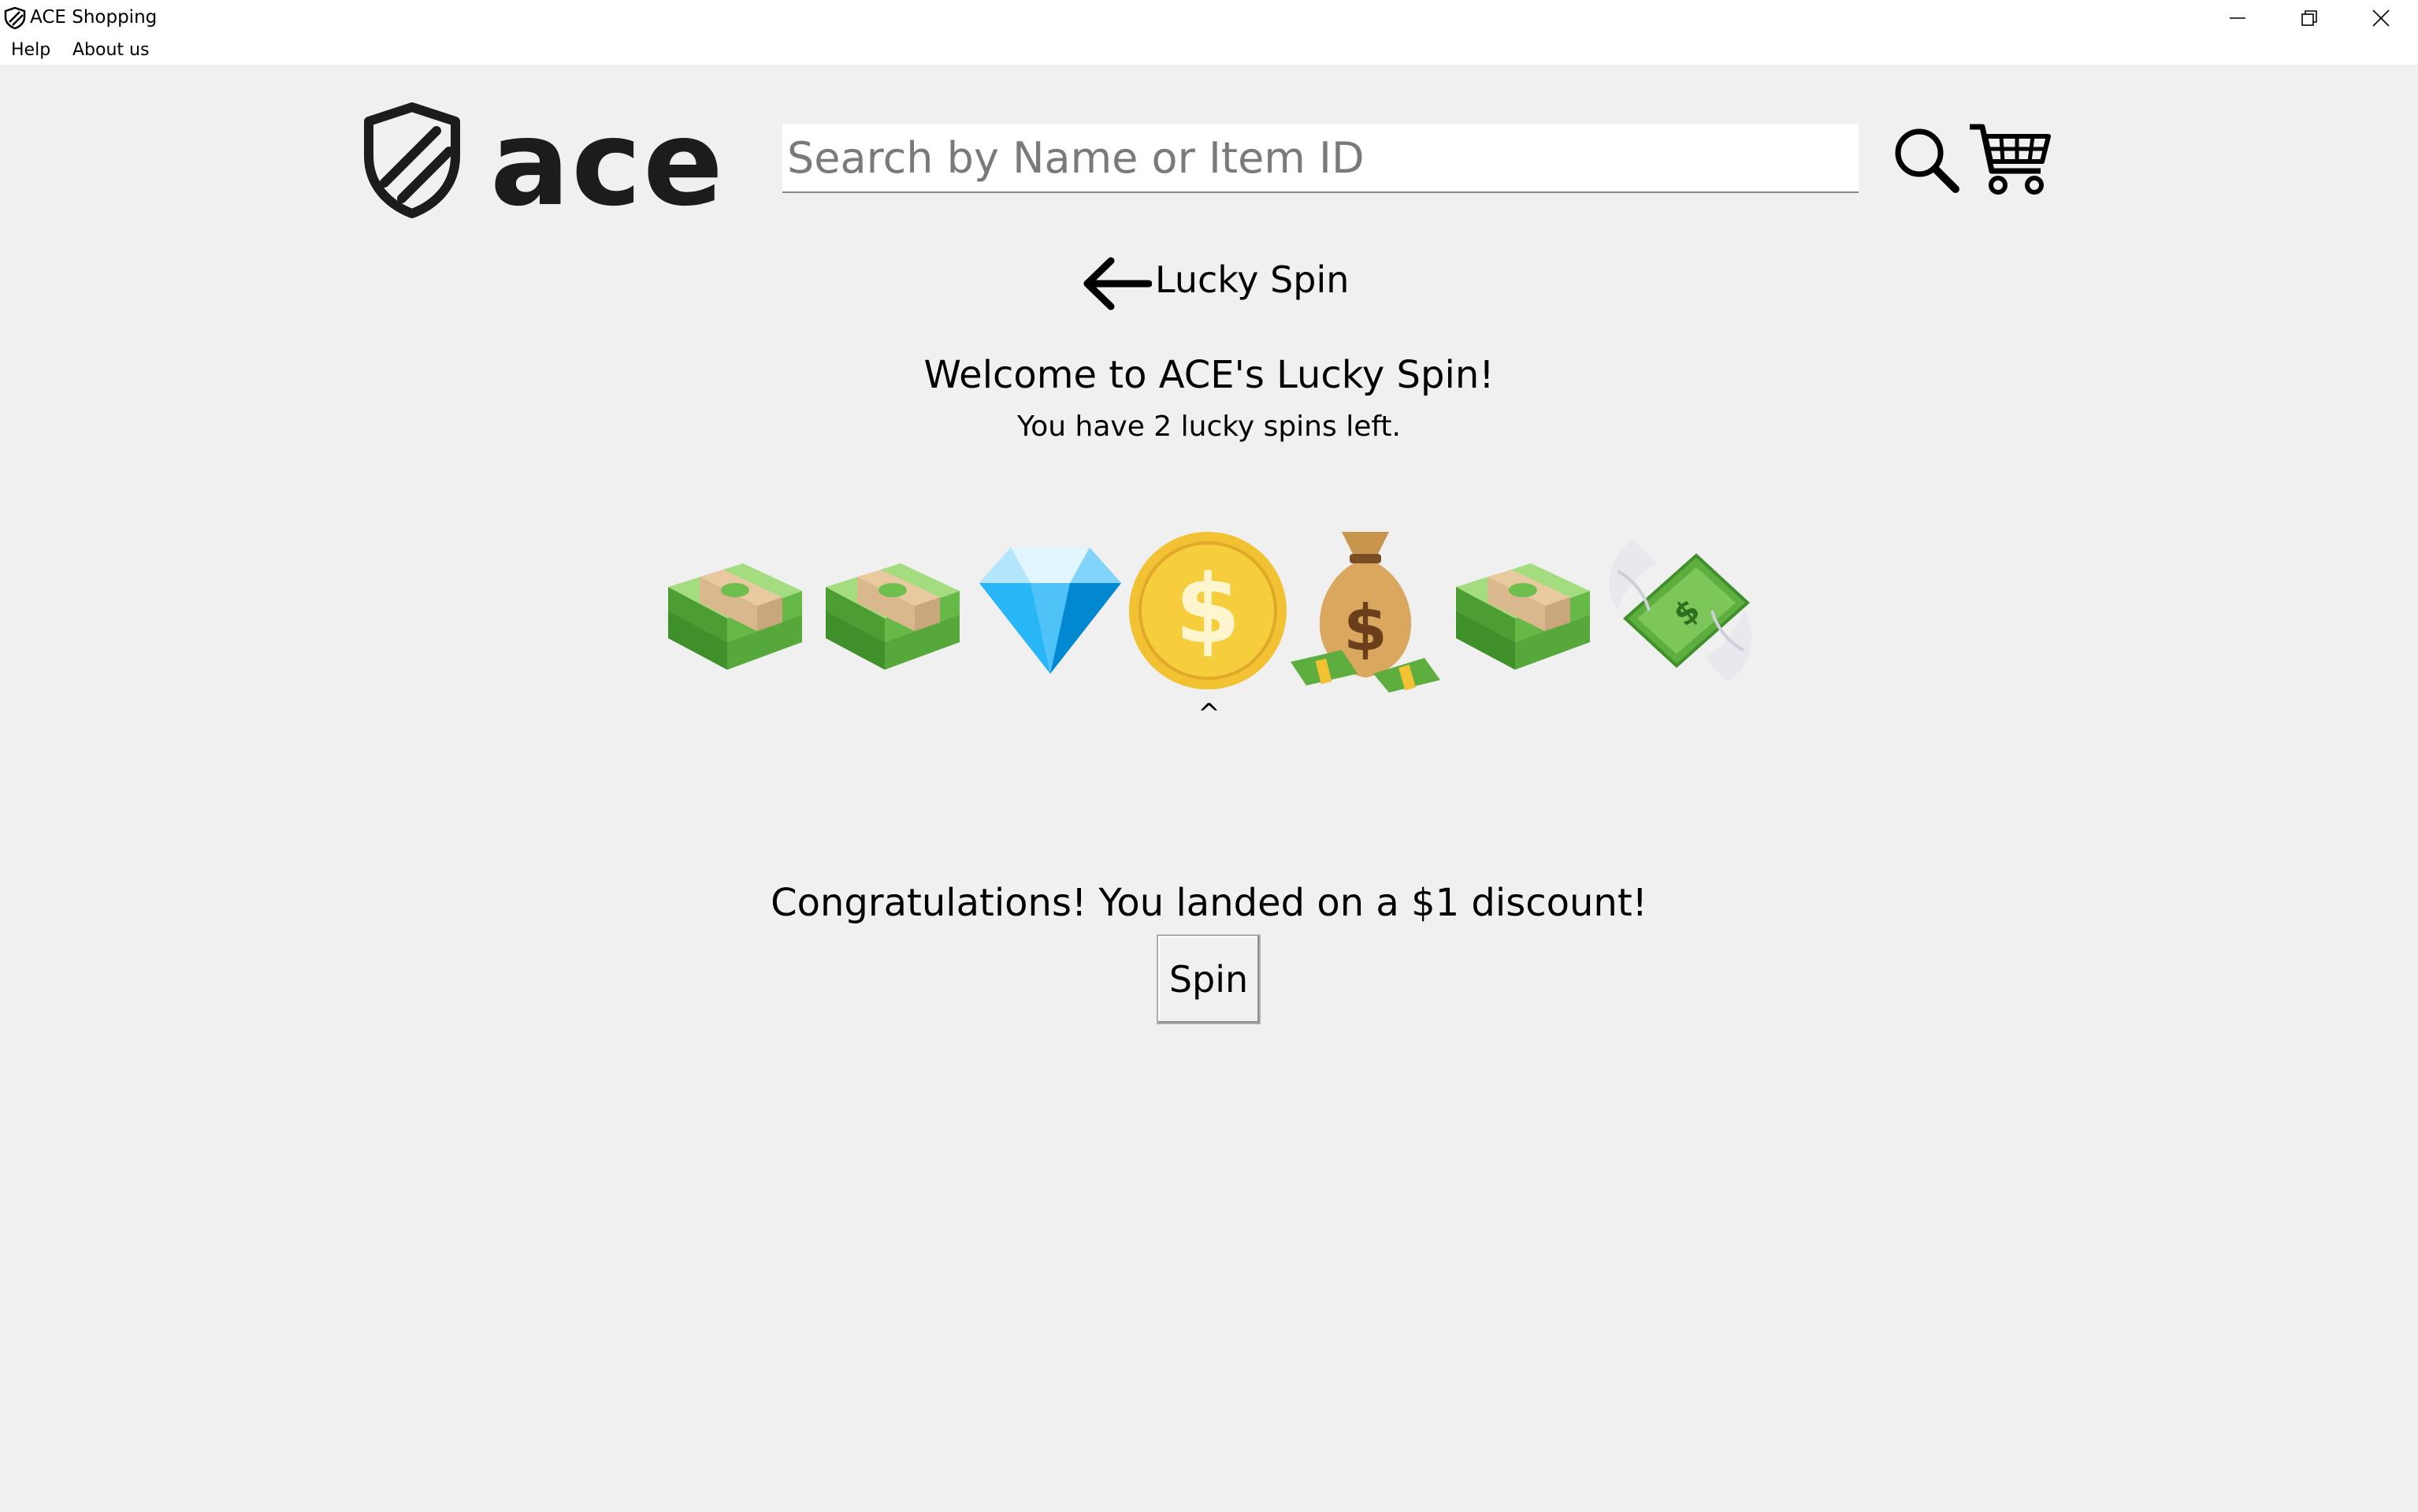  What do you see at coordinates (94, 17) in the screenshot?
I see `window-title: ACE Shopping` at bounding box center [94, 17].